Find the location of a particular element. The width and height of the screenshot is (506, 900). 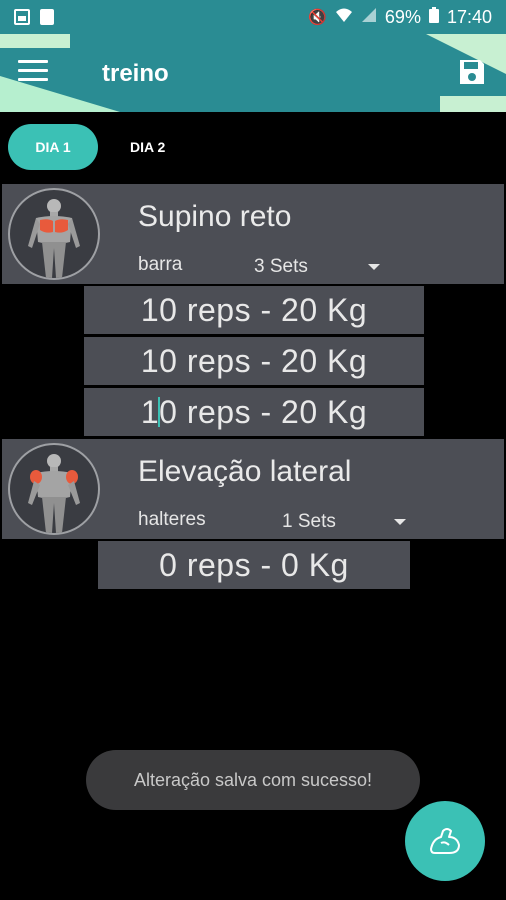

image-notification-icon is located at coordinates (22, 17).